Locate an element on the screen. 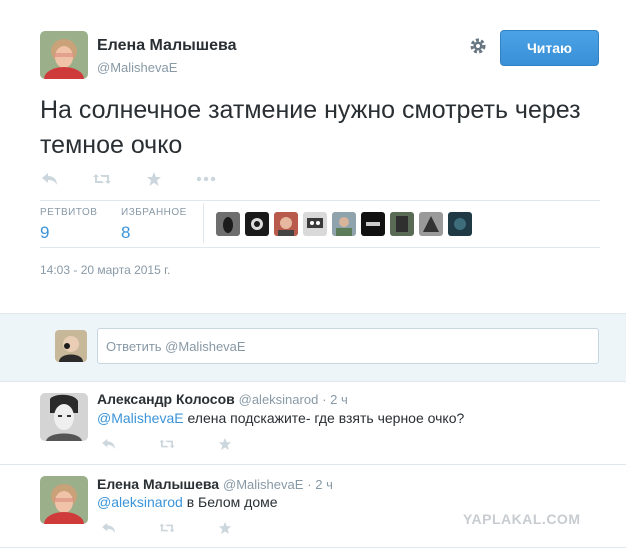  reply-author-name: Александр Колосов is located at coordinates (166, 399).